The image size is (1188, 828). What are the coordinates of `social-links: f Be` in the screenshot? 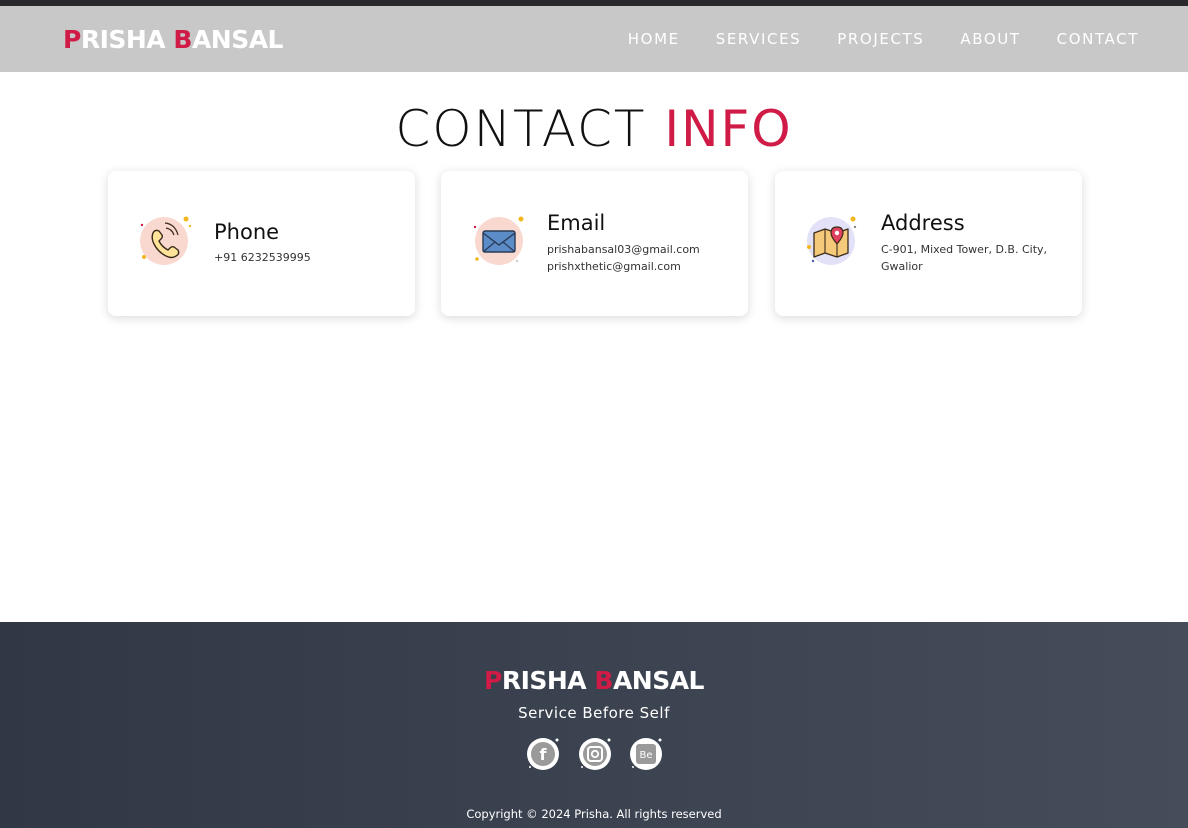 It's located at (596, 754).